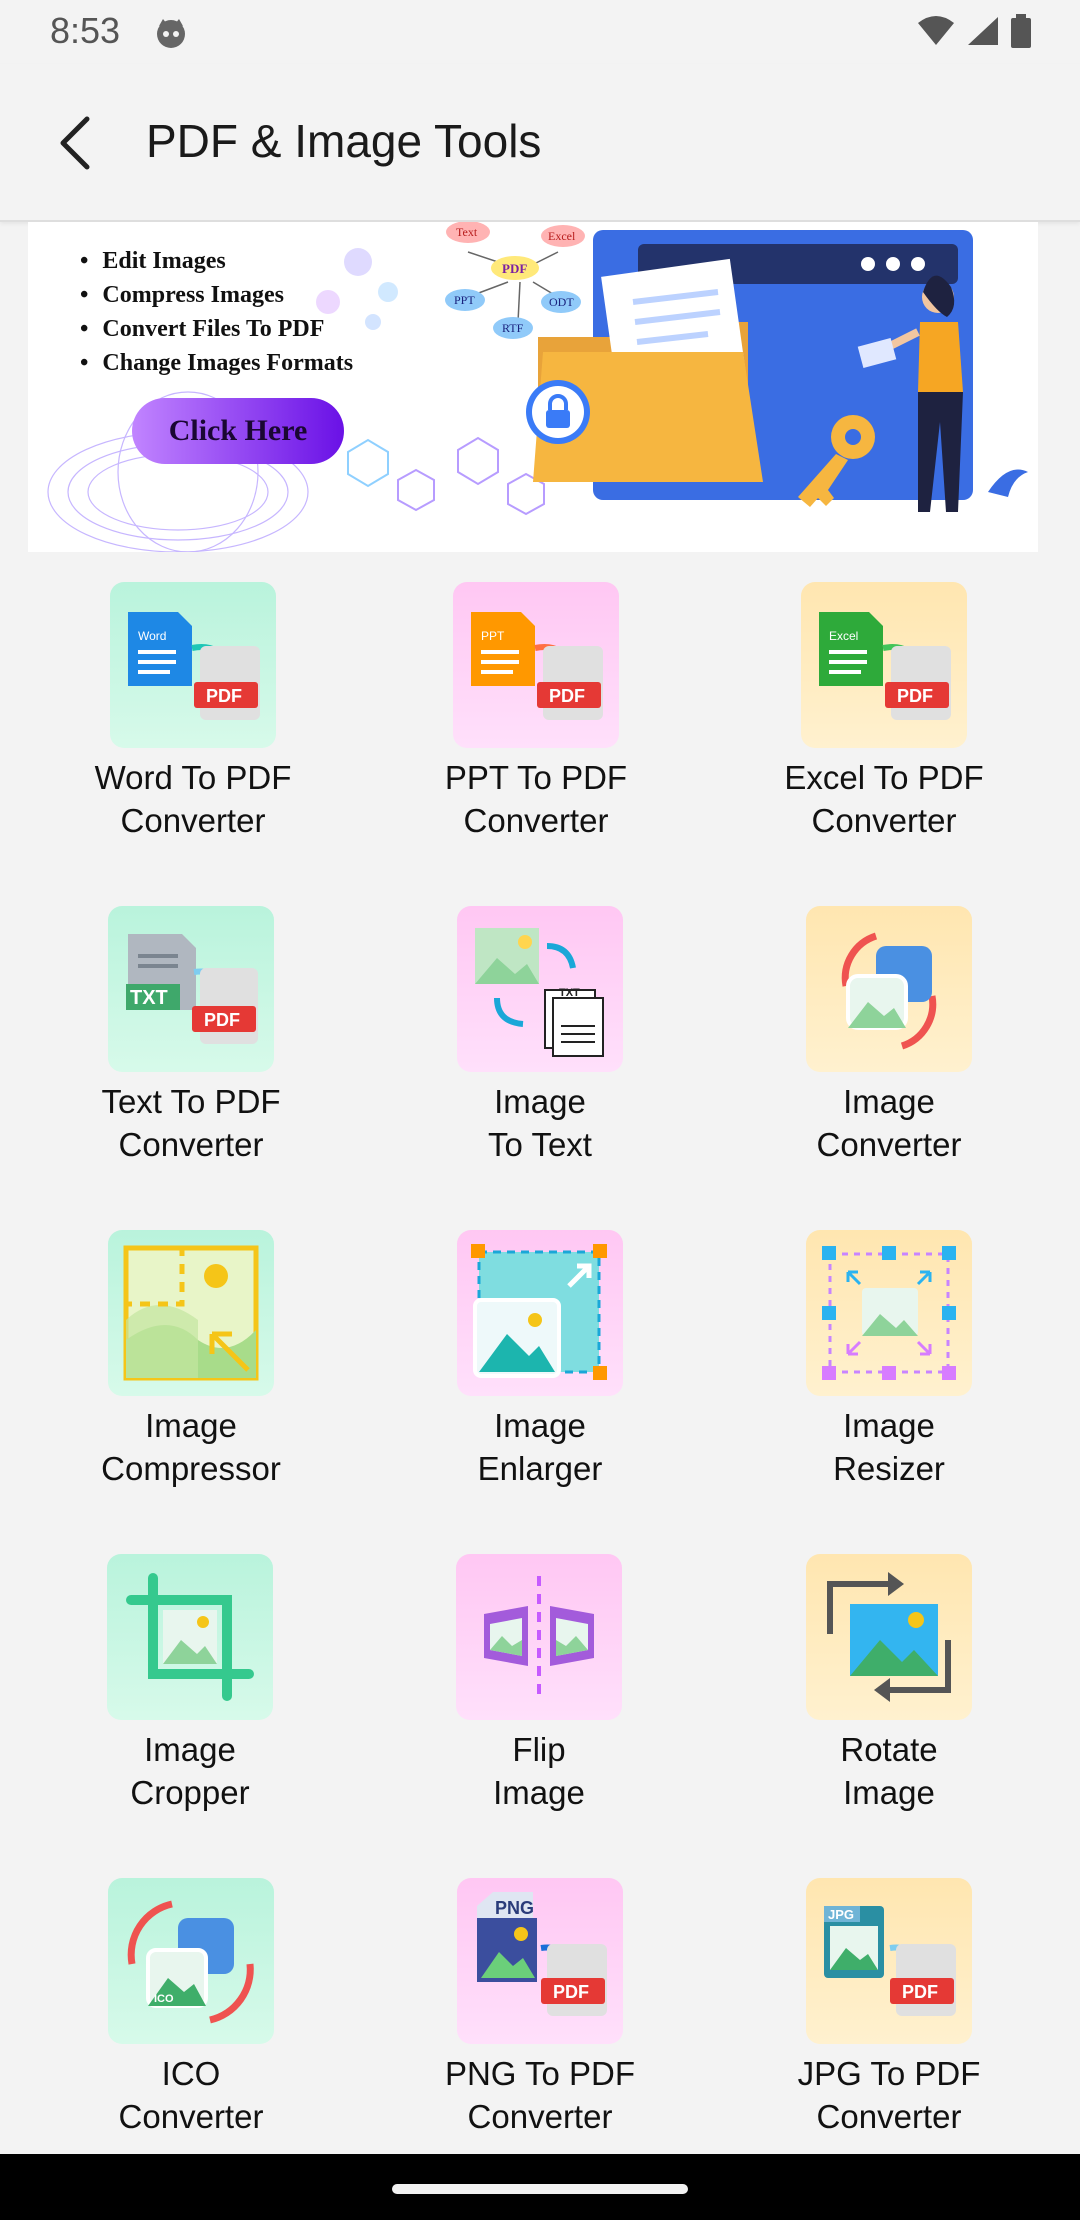 This screenshot has width=1080, height=2220. Describe the element at coordinates (190, 1637) in the screenshot. I see `image-cropper-icon` at that location.